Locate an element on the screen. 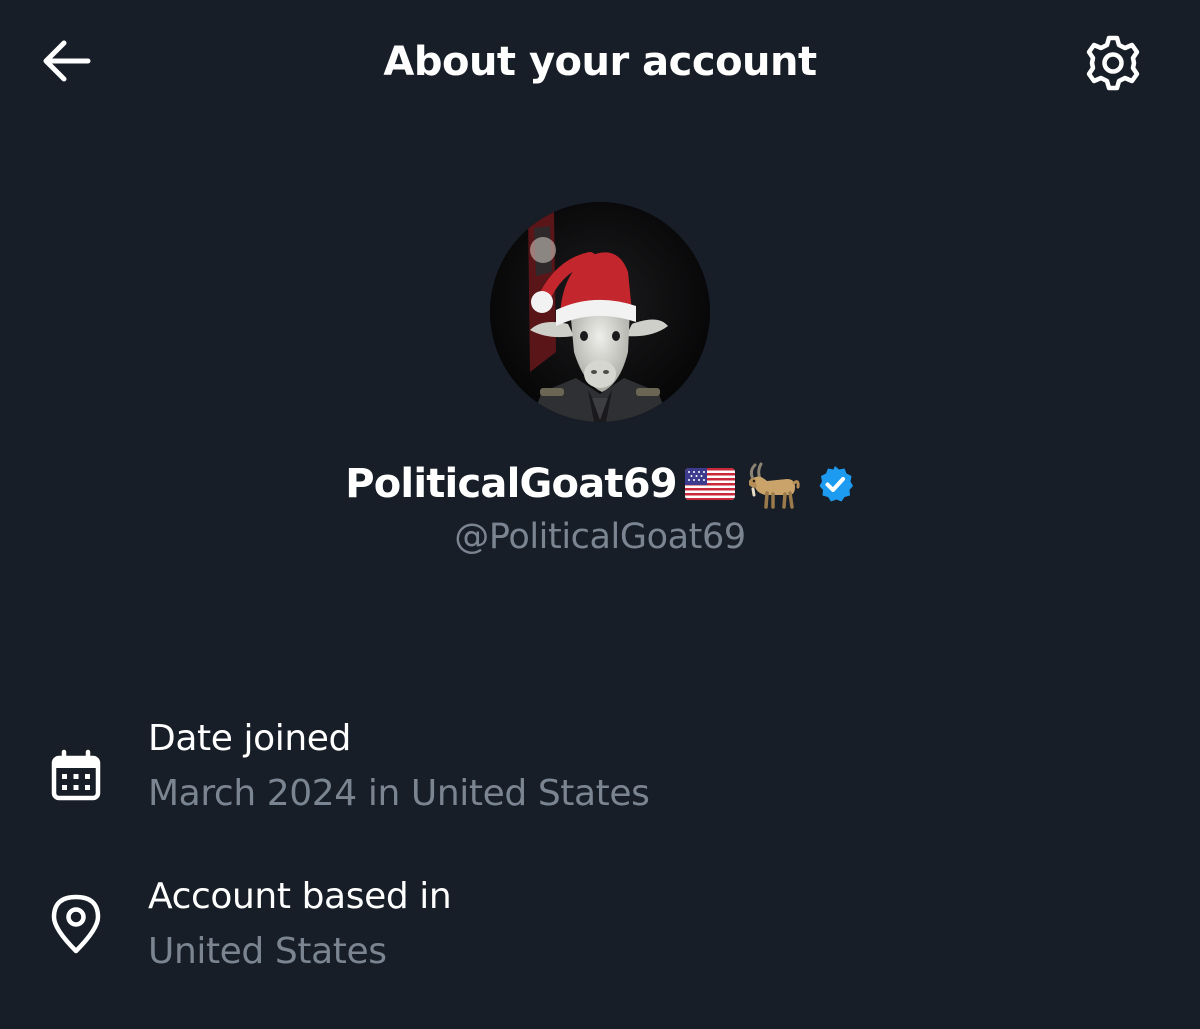  account-handle: @PoliticalGoat69 is located at coordinates (600, 537).